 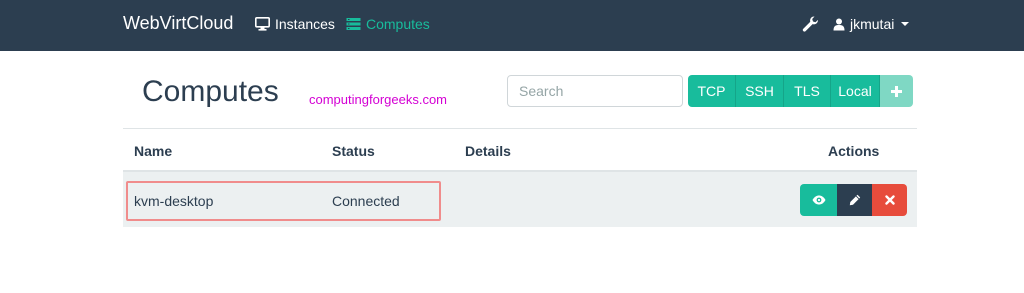 I want to click on nav-computes: Computes, so click(x=388, y=24).